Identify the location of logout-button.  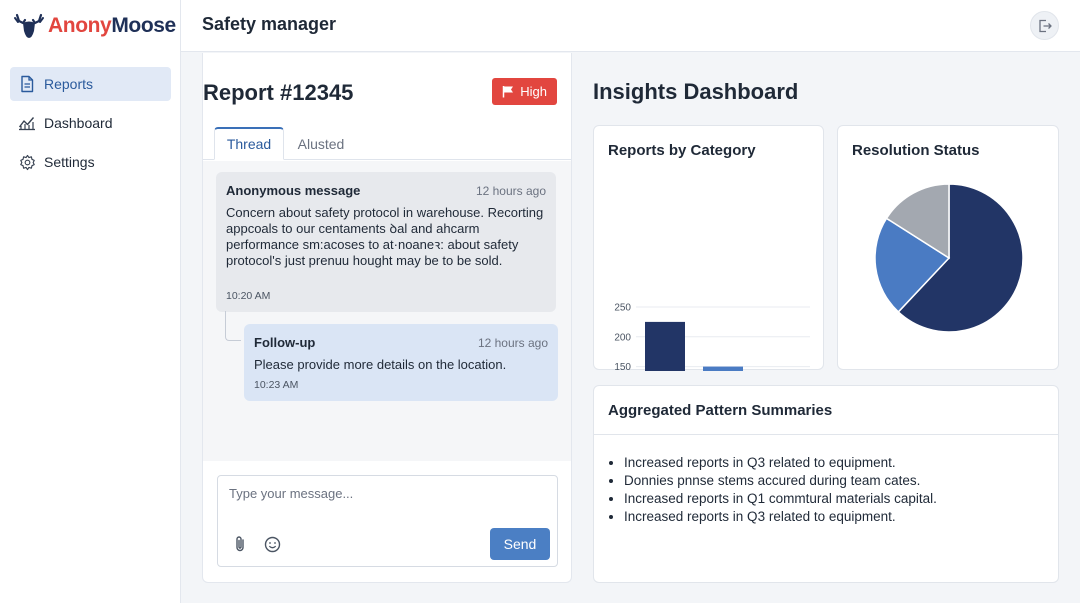
(1044, 25).